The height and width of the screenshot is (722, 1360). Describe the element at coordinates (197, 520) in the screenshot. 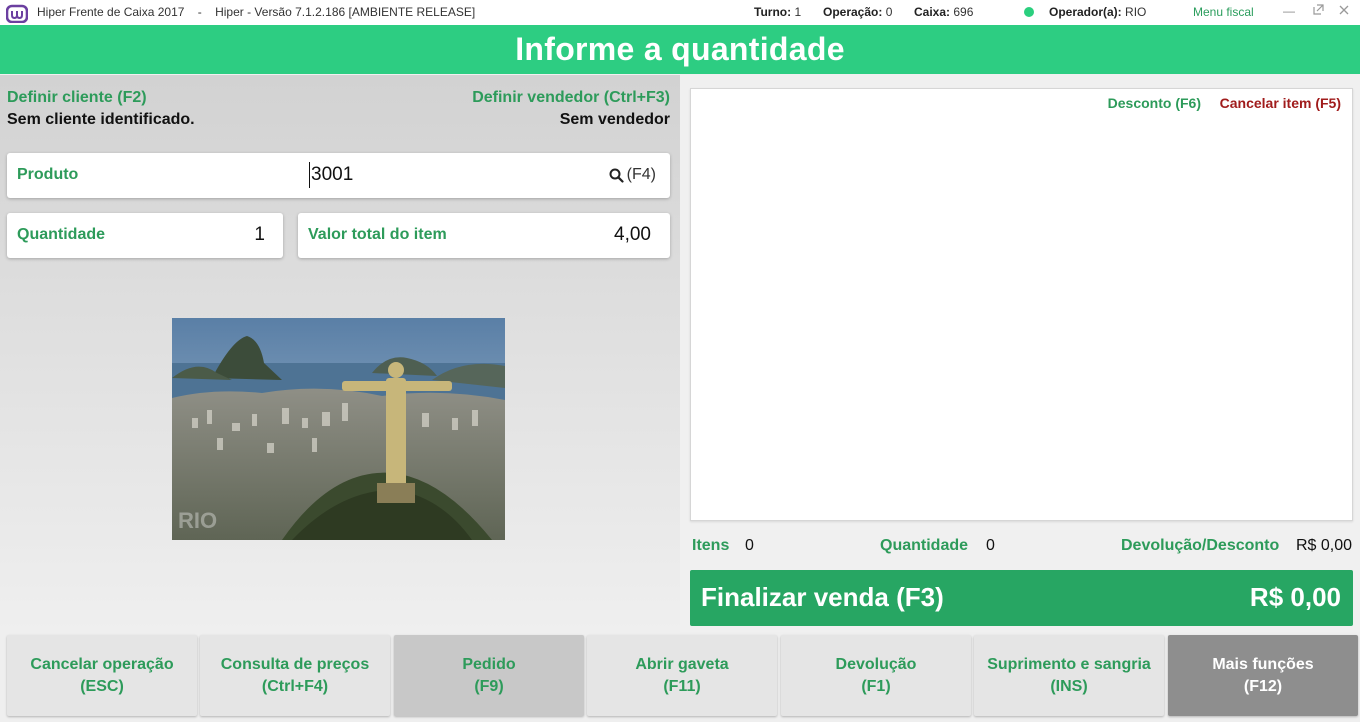

I see `image-watermark: RIO` at that location.